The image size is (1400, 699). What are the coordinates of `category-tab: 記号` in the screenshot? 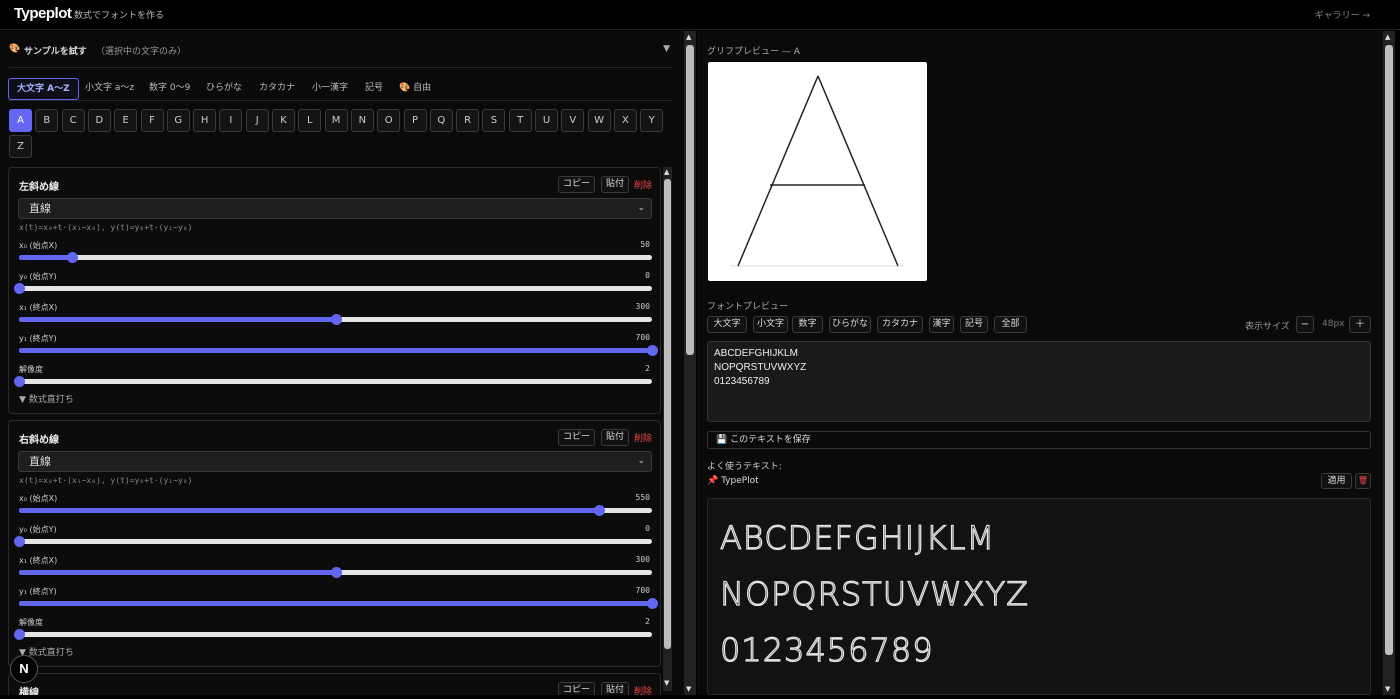 It's located at (374, 89).